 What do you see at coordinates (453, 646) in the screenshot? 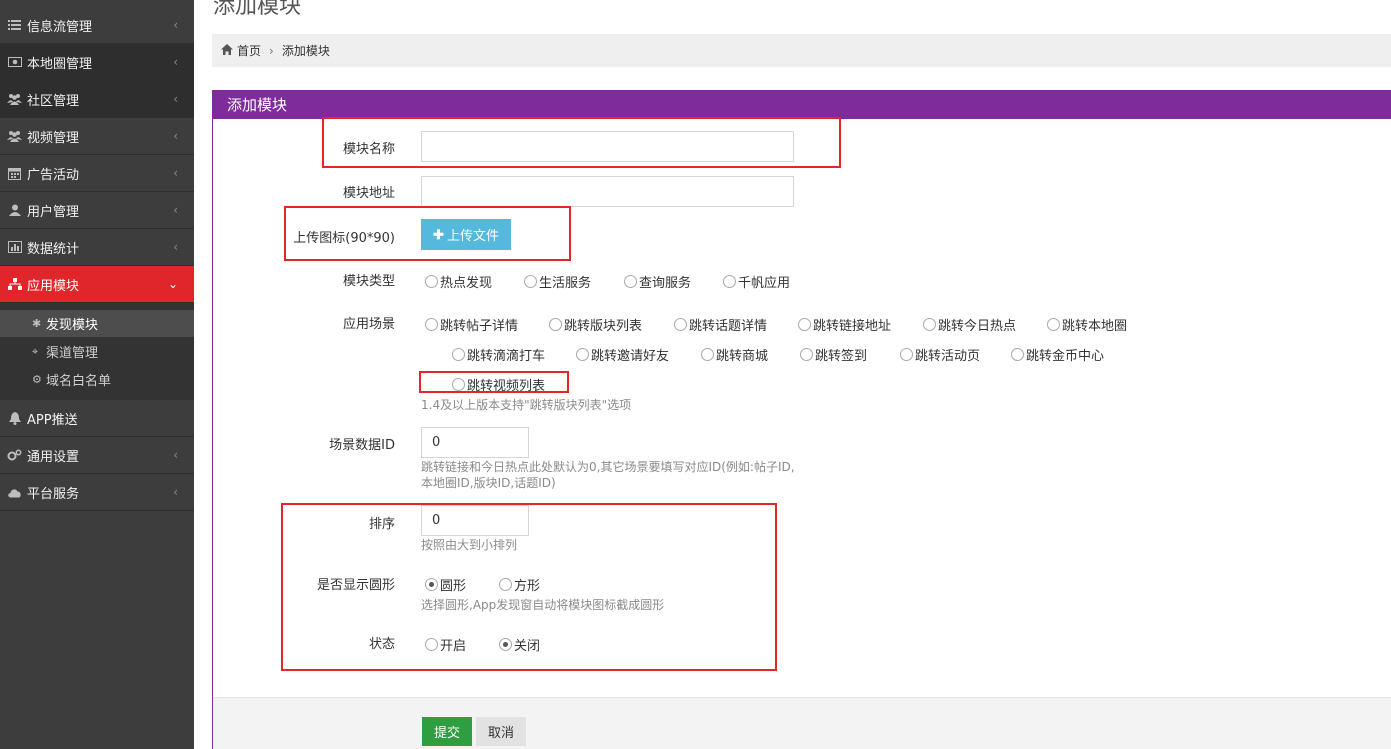
I see `radio-label: 开启` at bounding box center [453, 646].